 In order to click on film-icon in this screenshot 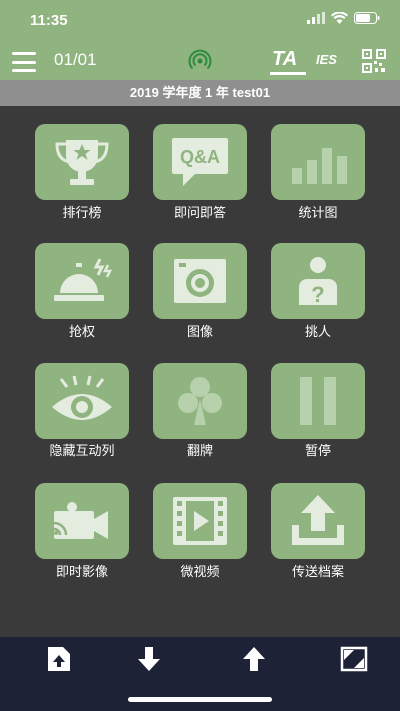, I will do `click(200, 521)`.